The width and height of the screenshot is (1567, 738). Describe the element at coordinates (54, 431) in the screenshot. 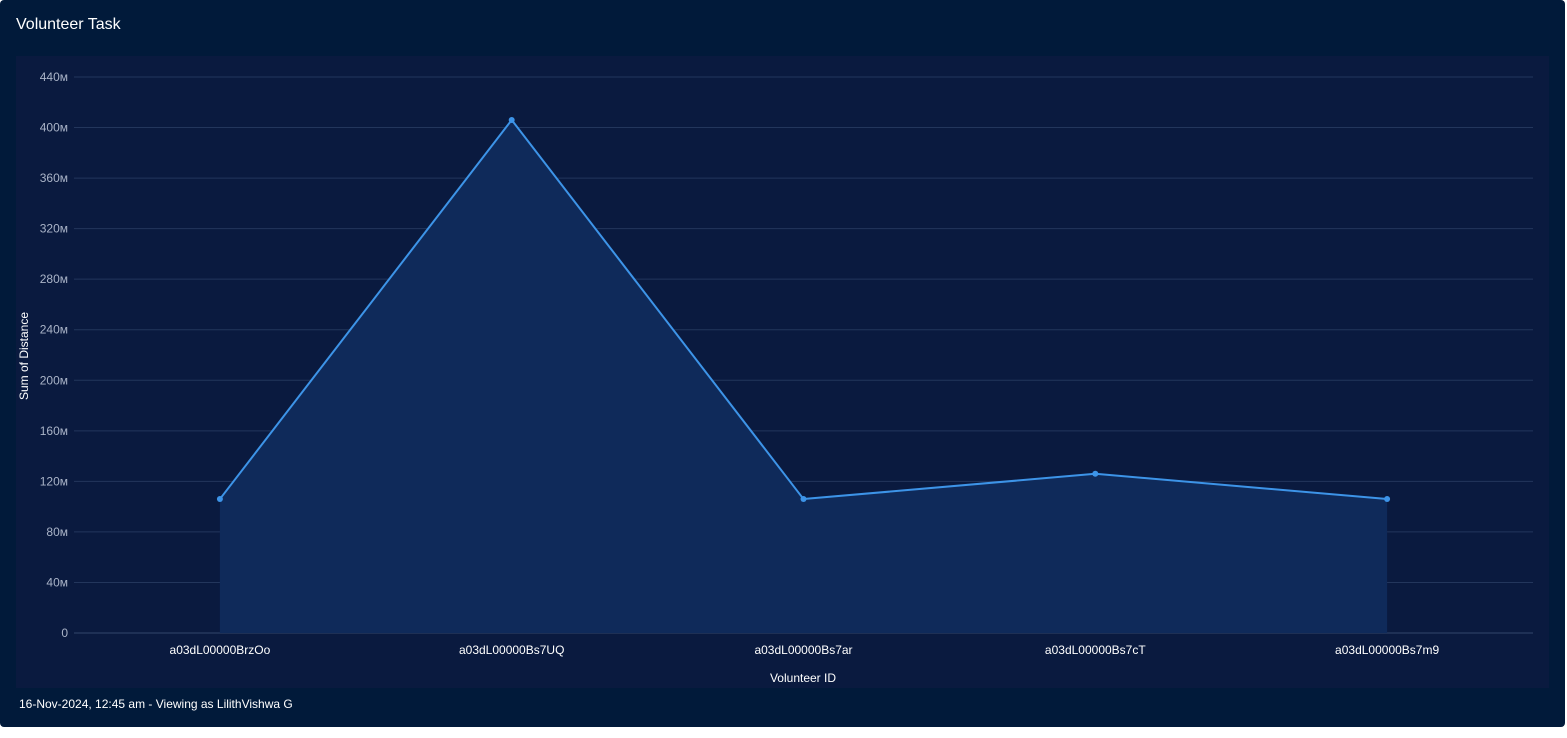

I see `y-tick-label: 160м` at that location.